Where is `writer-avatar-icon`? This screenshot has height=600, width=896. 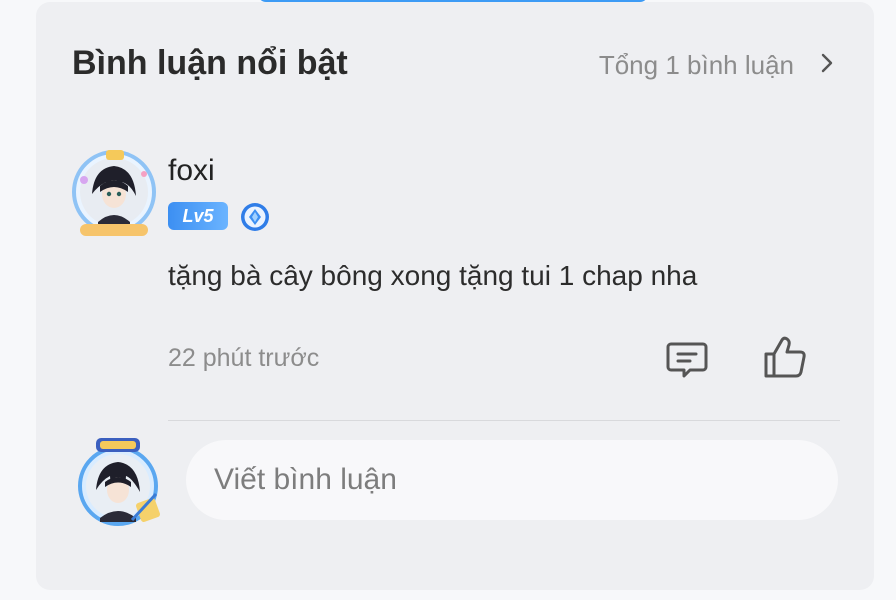 writer-avatar-icon is located at coordinates (119, 482).